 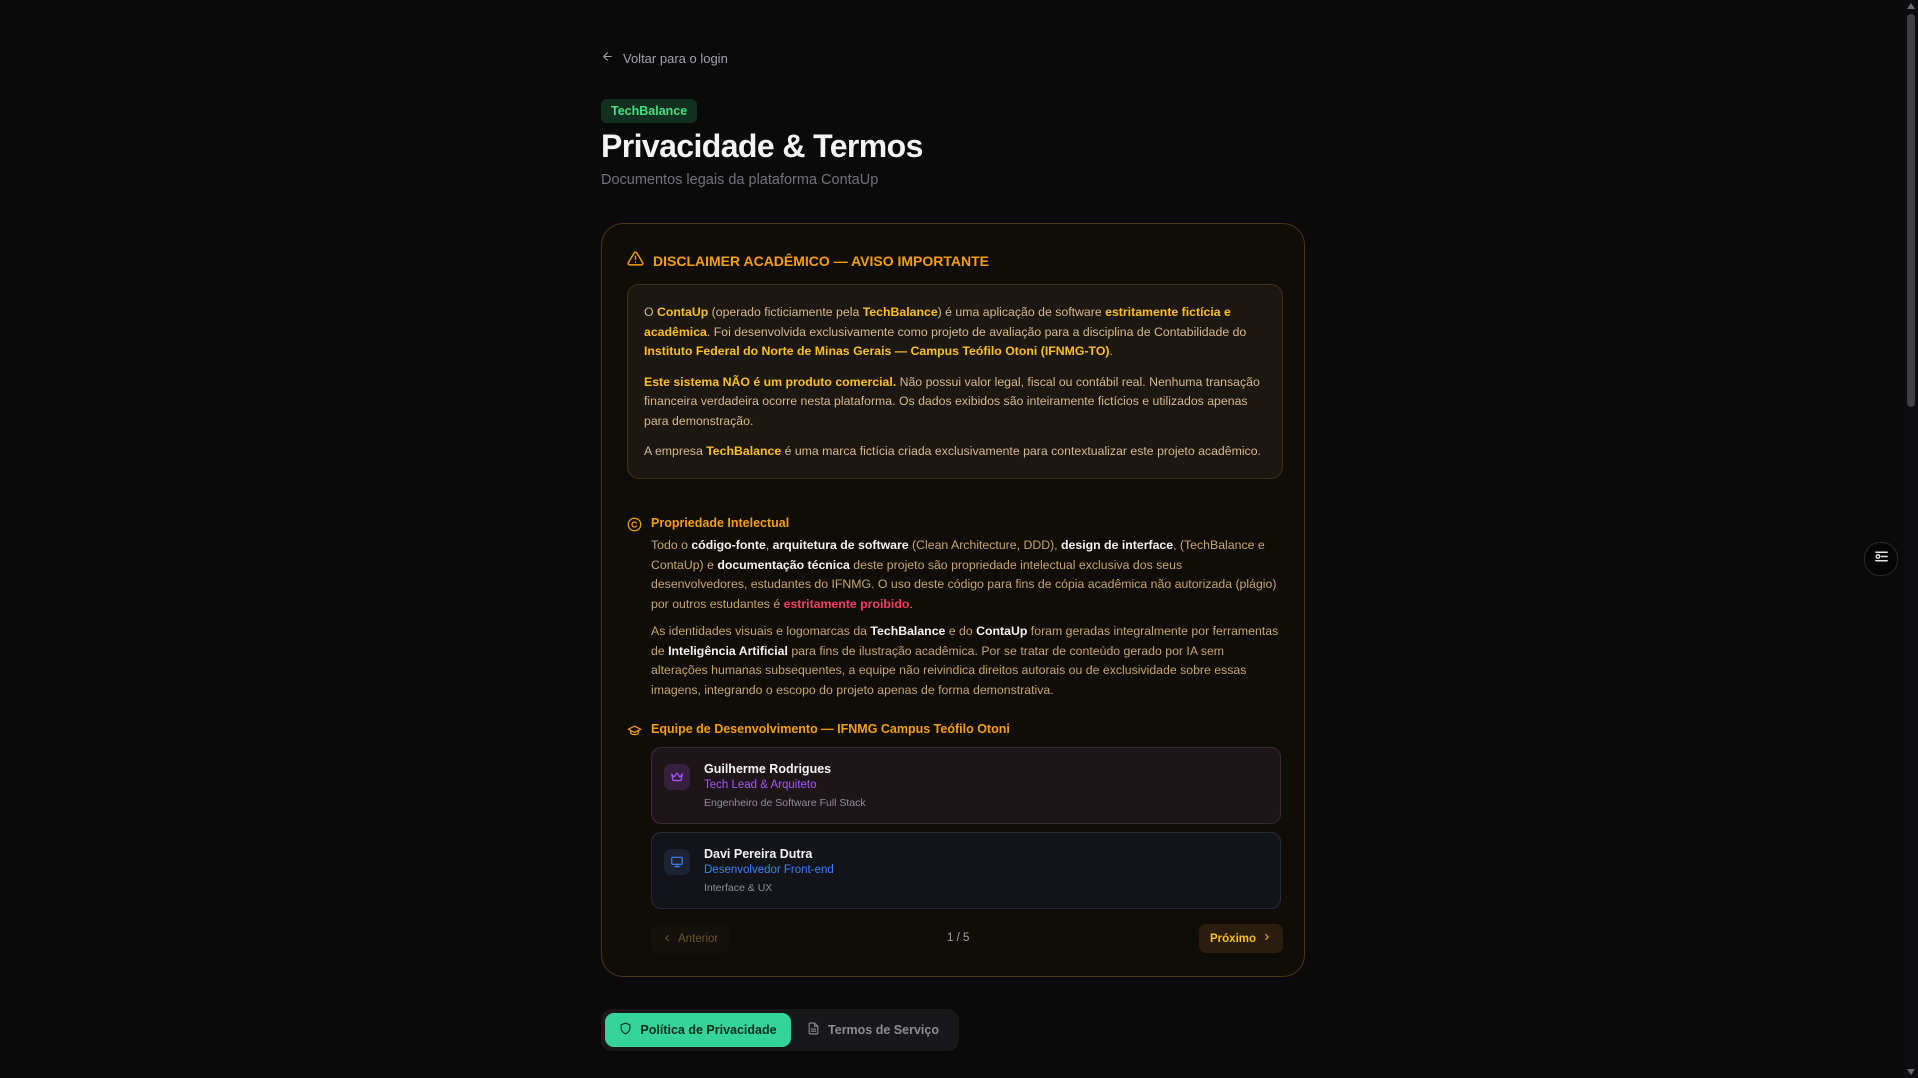 What do you see at coordinates (1002, 631) in the screenshot?
I see `emphasis: ContaUp` at bounding box center [1002, 631].